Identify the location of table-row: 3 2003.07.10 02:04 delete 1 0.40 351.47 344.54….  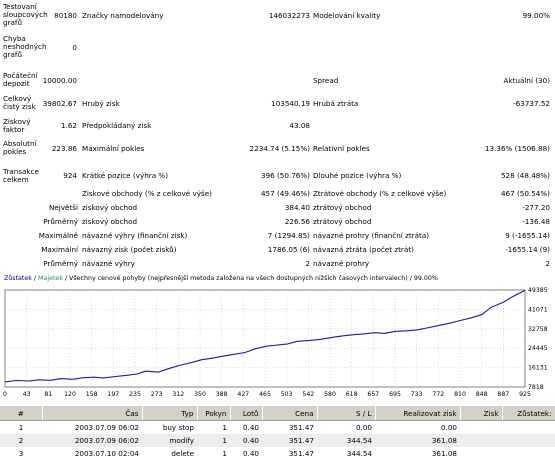
(277, 453).